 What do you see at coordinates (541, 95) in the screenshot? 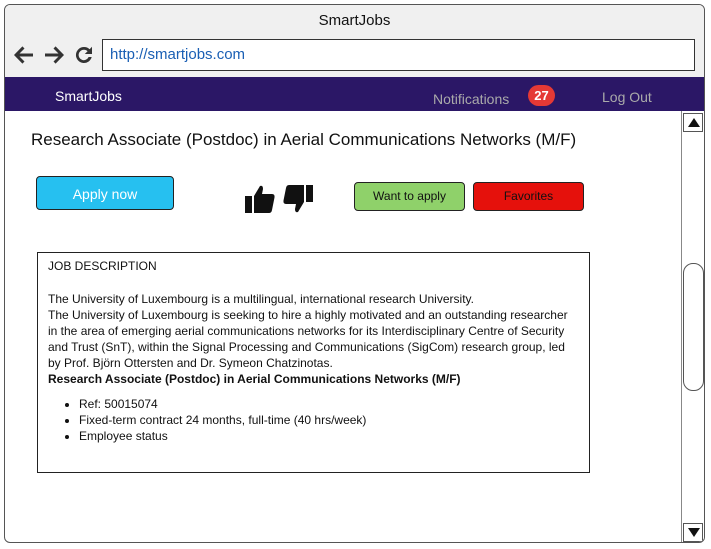
I see `notifications-count-badge: 27` at bounding box center [541, 95].